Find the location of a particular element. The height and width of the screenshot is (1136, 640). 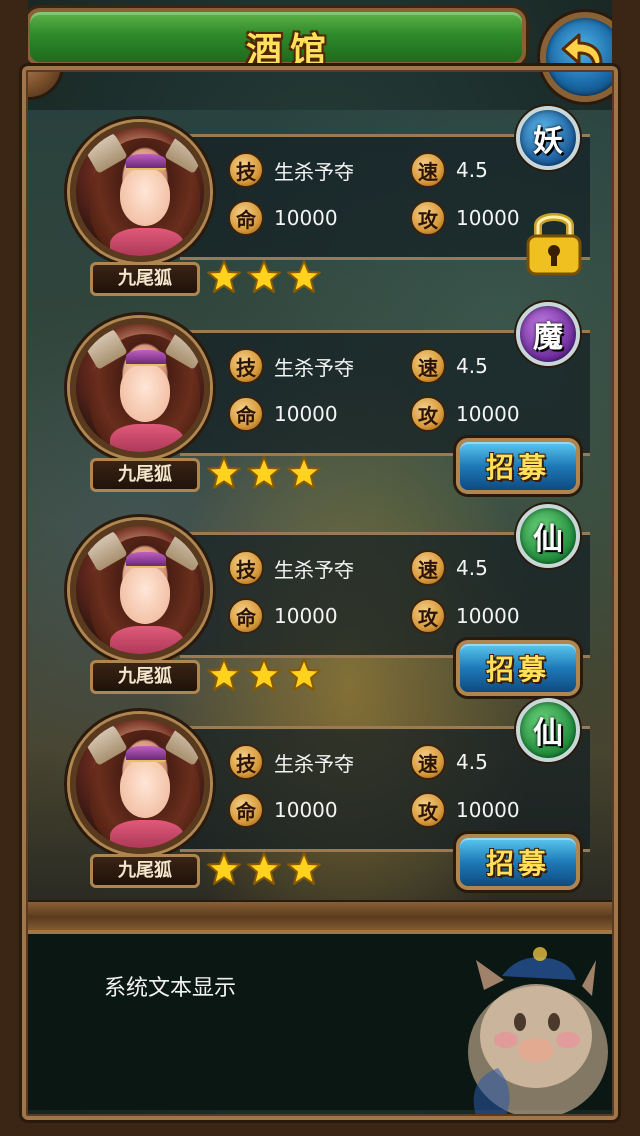

back-button is located at coordinates (585, 57).